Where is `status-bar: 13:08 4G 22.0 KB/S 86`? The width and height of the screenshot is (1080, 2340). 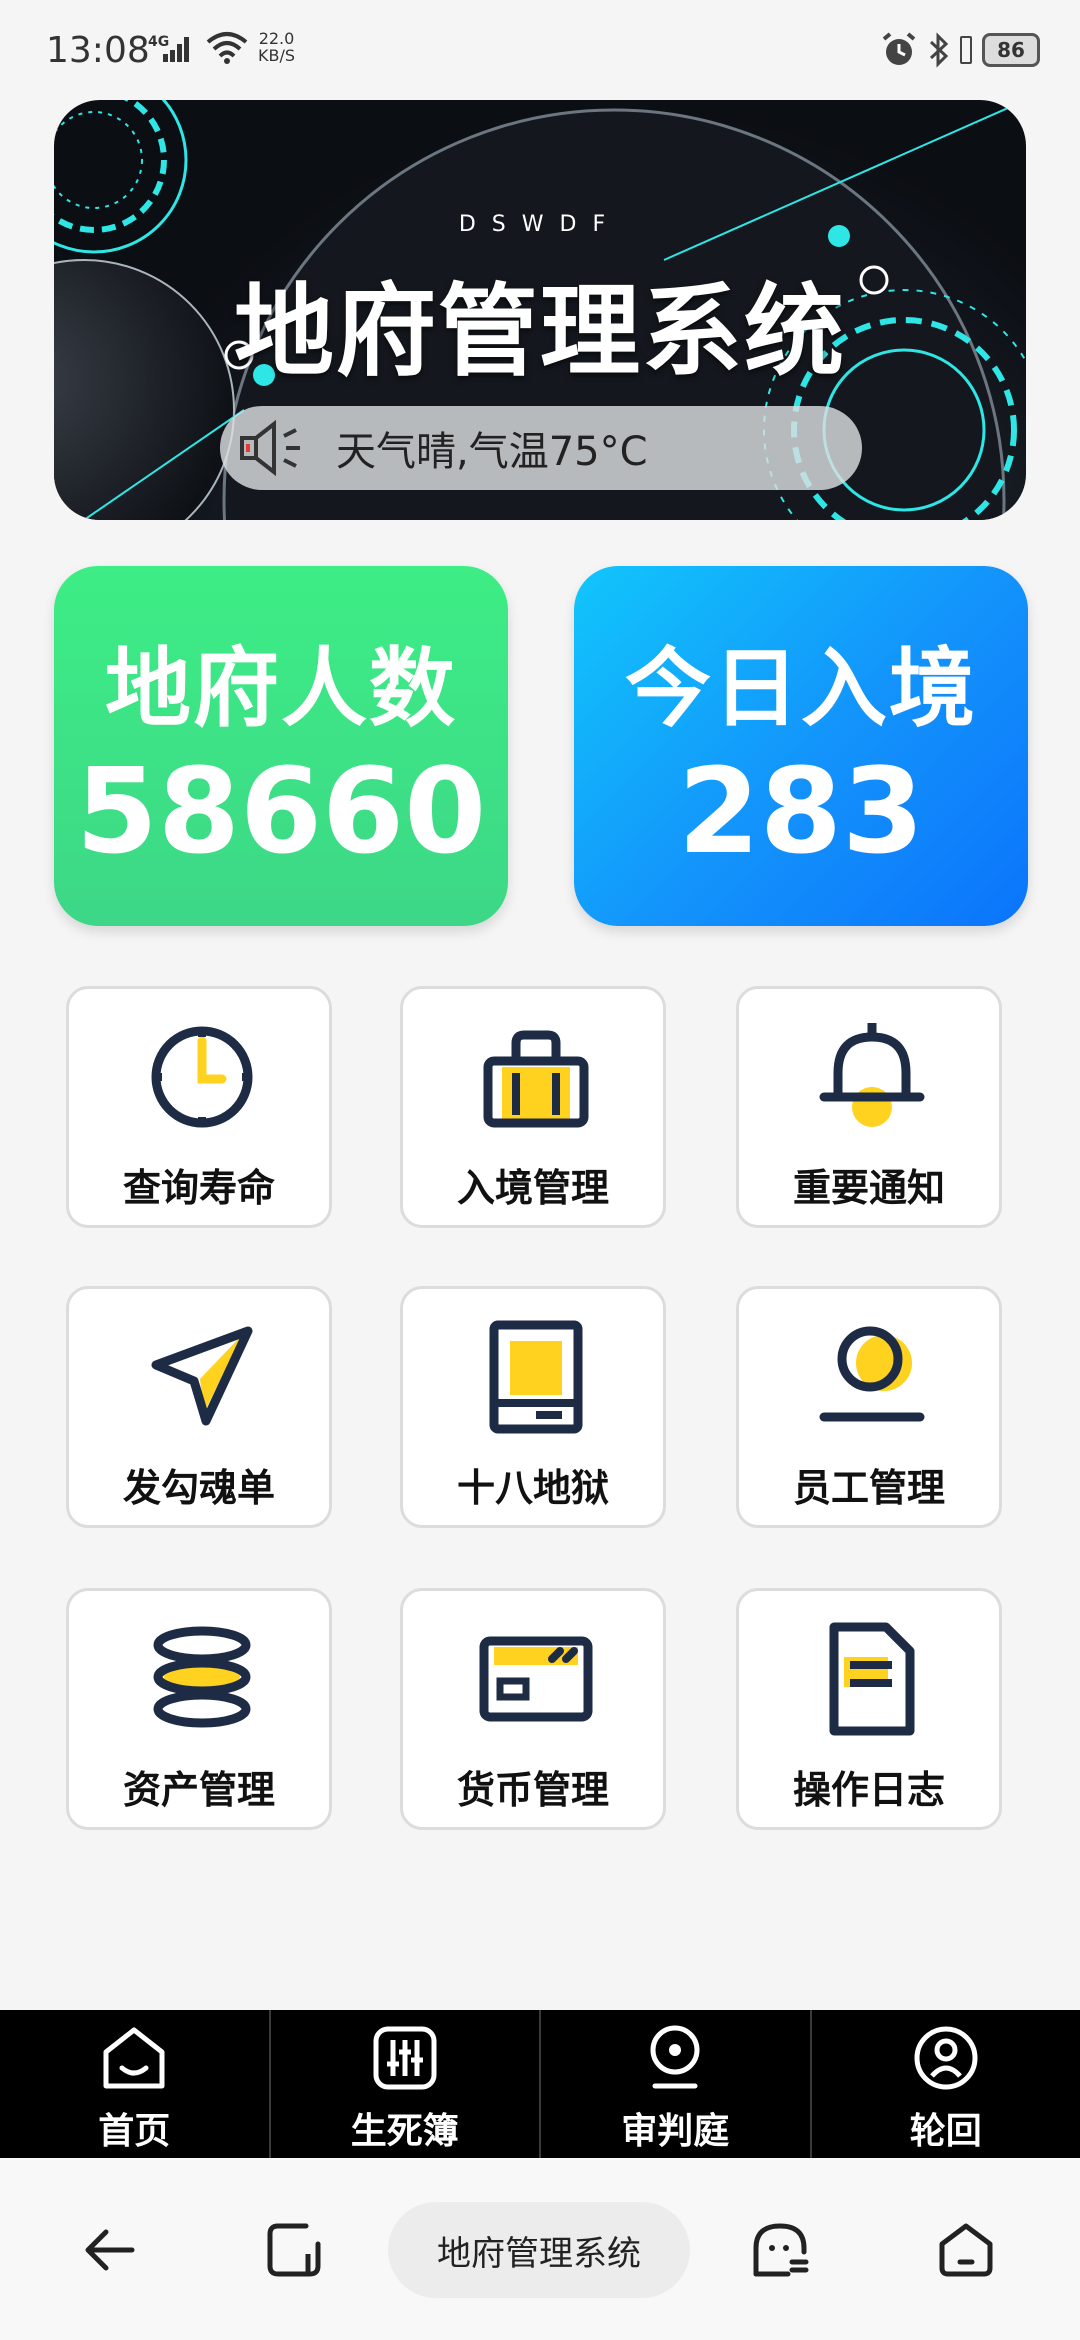 status-bar: 13:08 4G 22.0 KB/S 86 is located at coordinates (540, 40).